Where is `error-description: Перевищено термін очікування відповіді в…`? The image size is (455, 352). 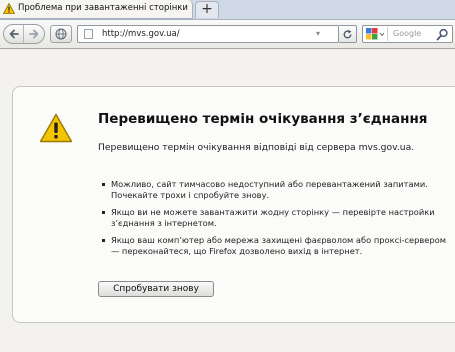 error-description: Перевищено термін очікування відповіді в… is located at coordinates (256, 147).